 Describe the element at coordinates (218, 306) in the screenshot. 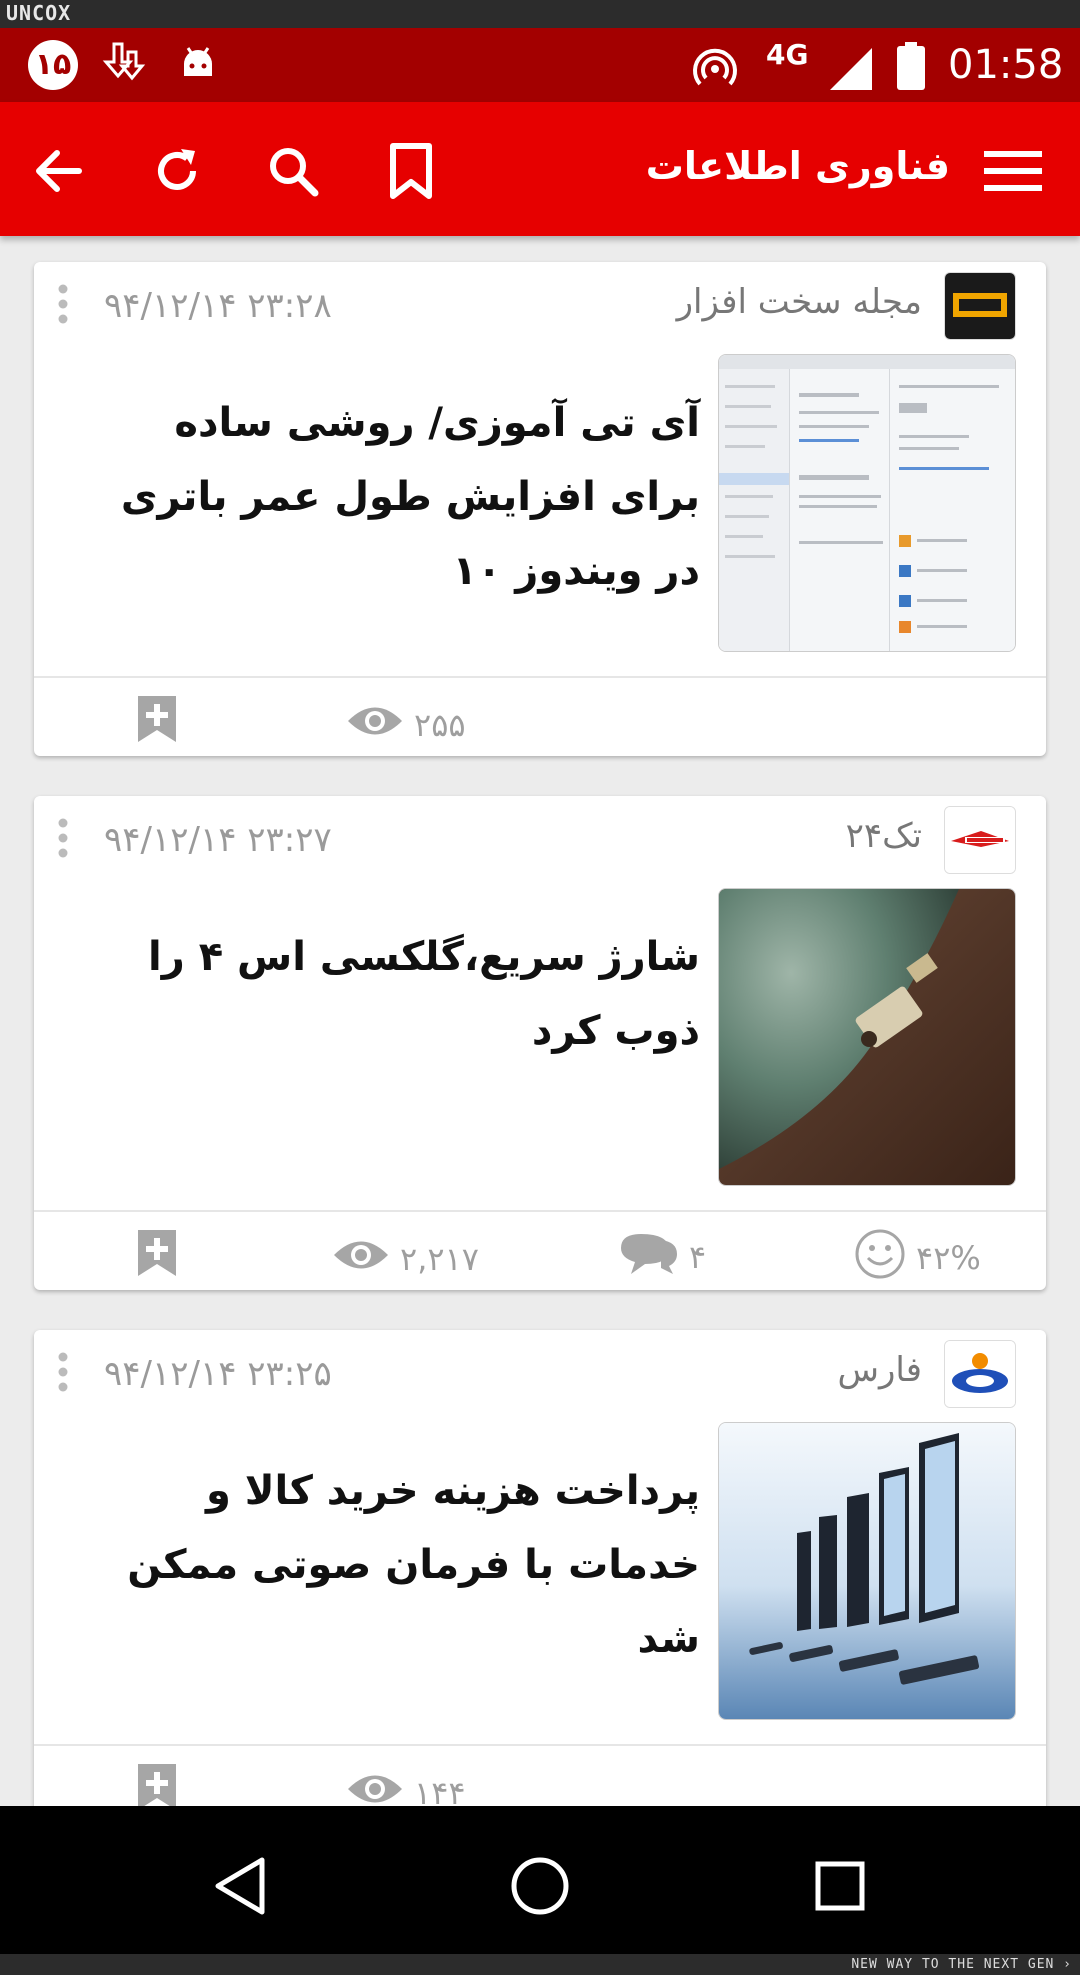

I see `news-time: ۹۴/۱۲/۱۴ ۲۳:۲۸` at that location.